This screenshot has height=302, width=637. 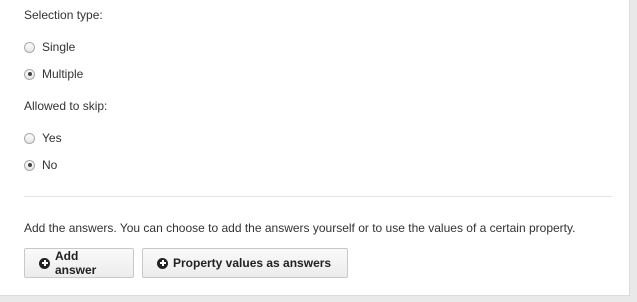 I want to click on radio-no: No, so click(x=40, y=165).